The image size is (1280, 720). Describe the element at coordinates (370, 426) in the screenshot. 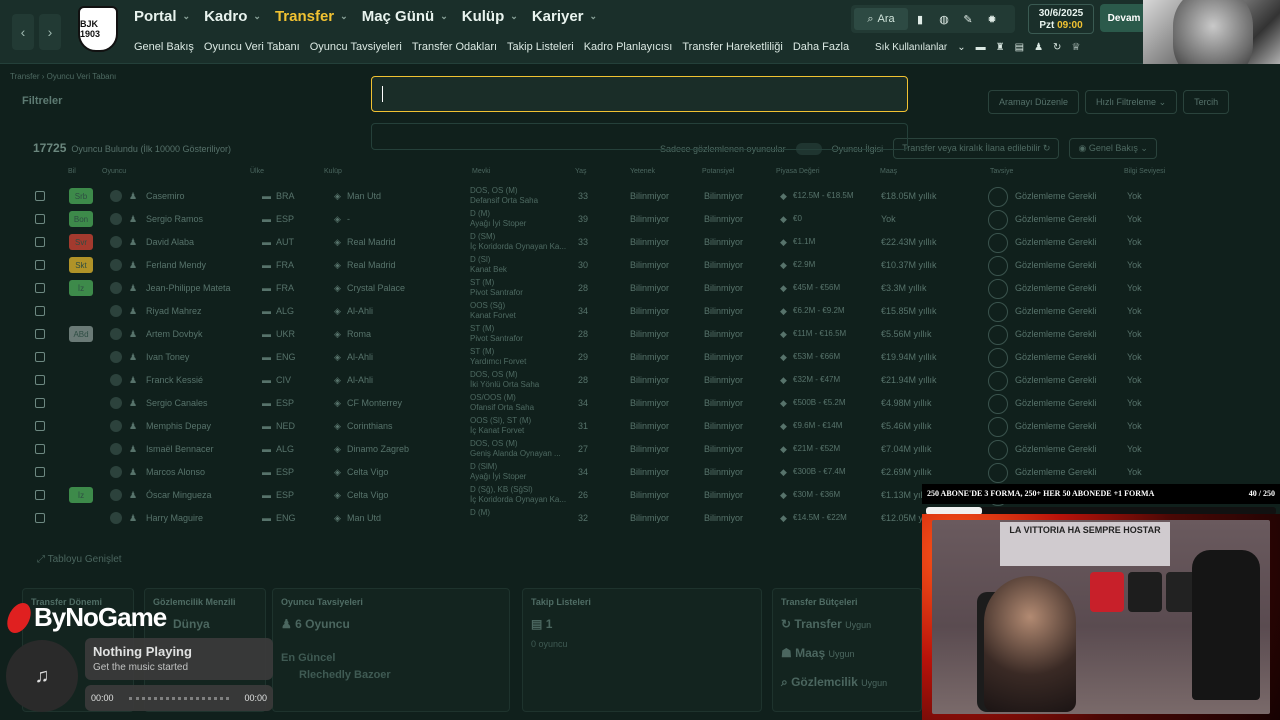

I see `club-name: Corinthians` at that location.